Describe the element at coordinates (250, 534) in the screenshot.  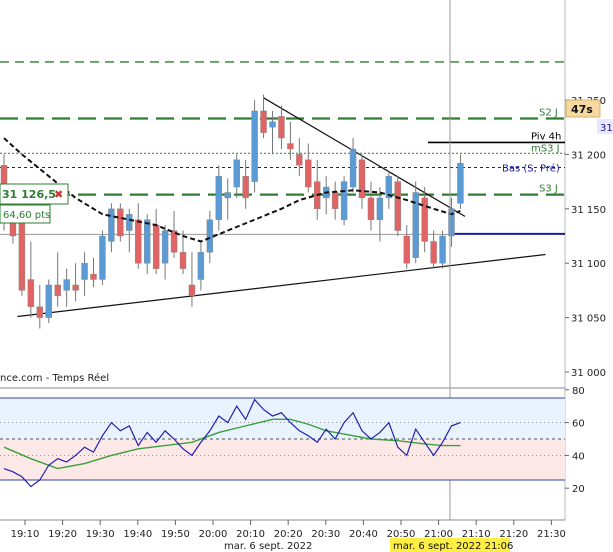
I see `time-tick-label: 20:10` at that location.